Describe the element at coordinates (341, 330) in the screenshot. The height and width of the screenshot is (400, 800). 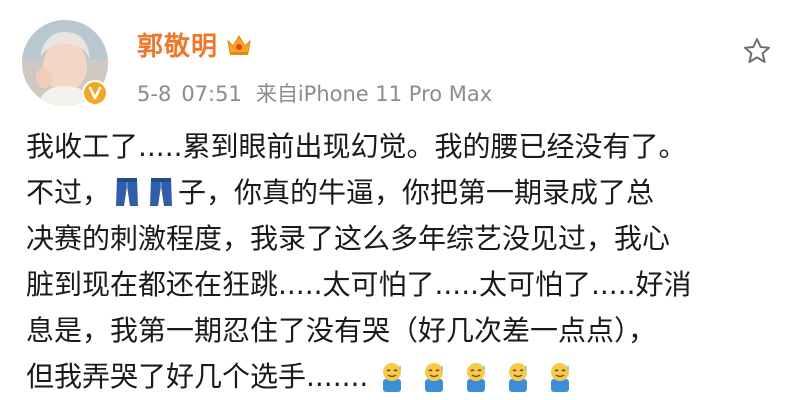
I see `content-line: 息是，我第一期忍住了没有哭（好几次差一点点），` at that location.